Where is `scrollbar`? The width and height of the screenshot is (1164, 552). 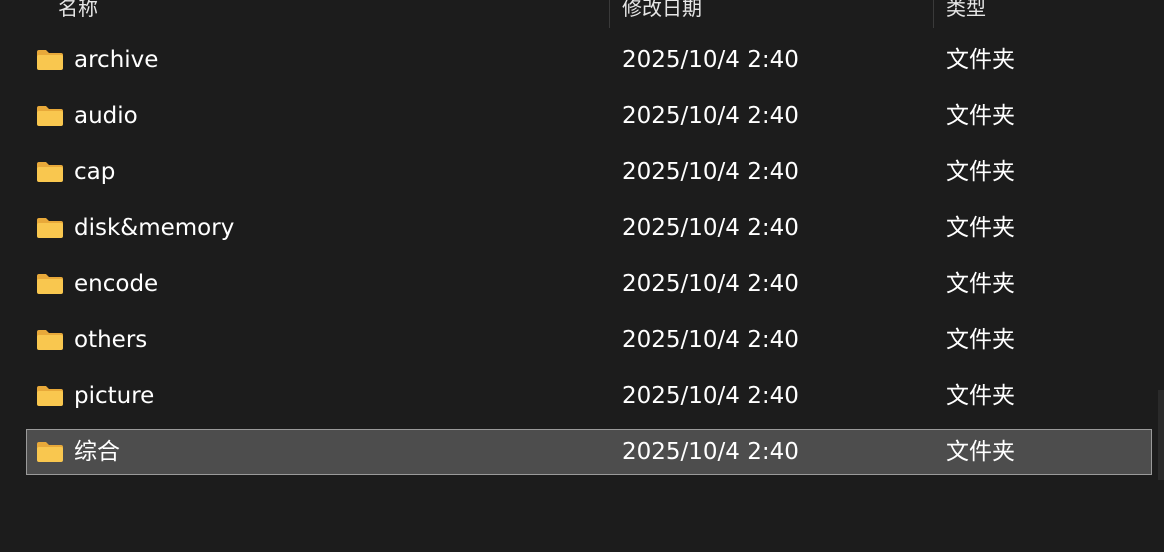 scrollbar is located at coordinates (1161, 435).